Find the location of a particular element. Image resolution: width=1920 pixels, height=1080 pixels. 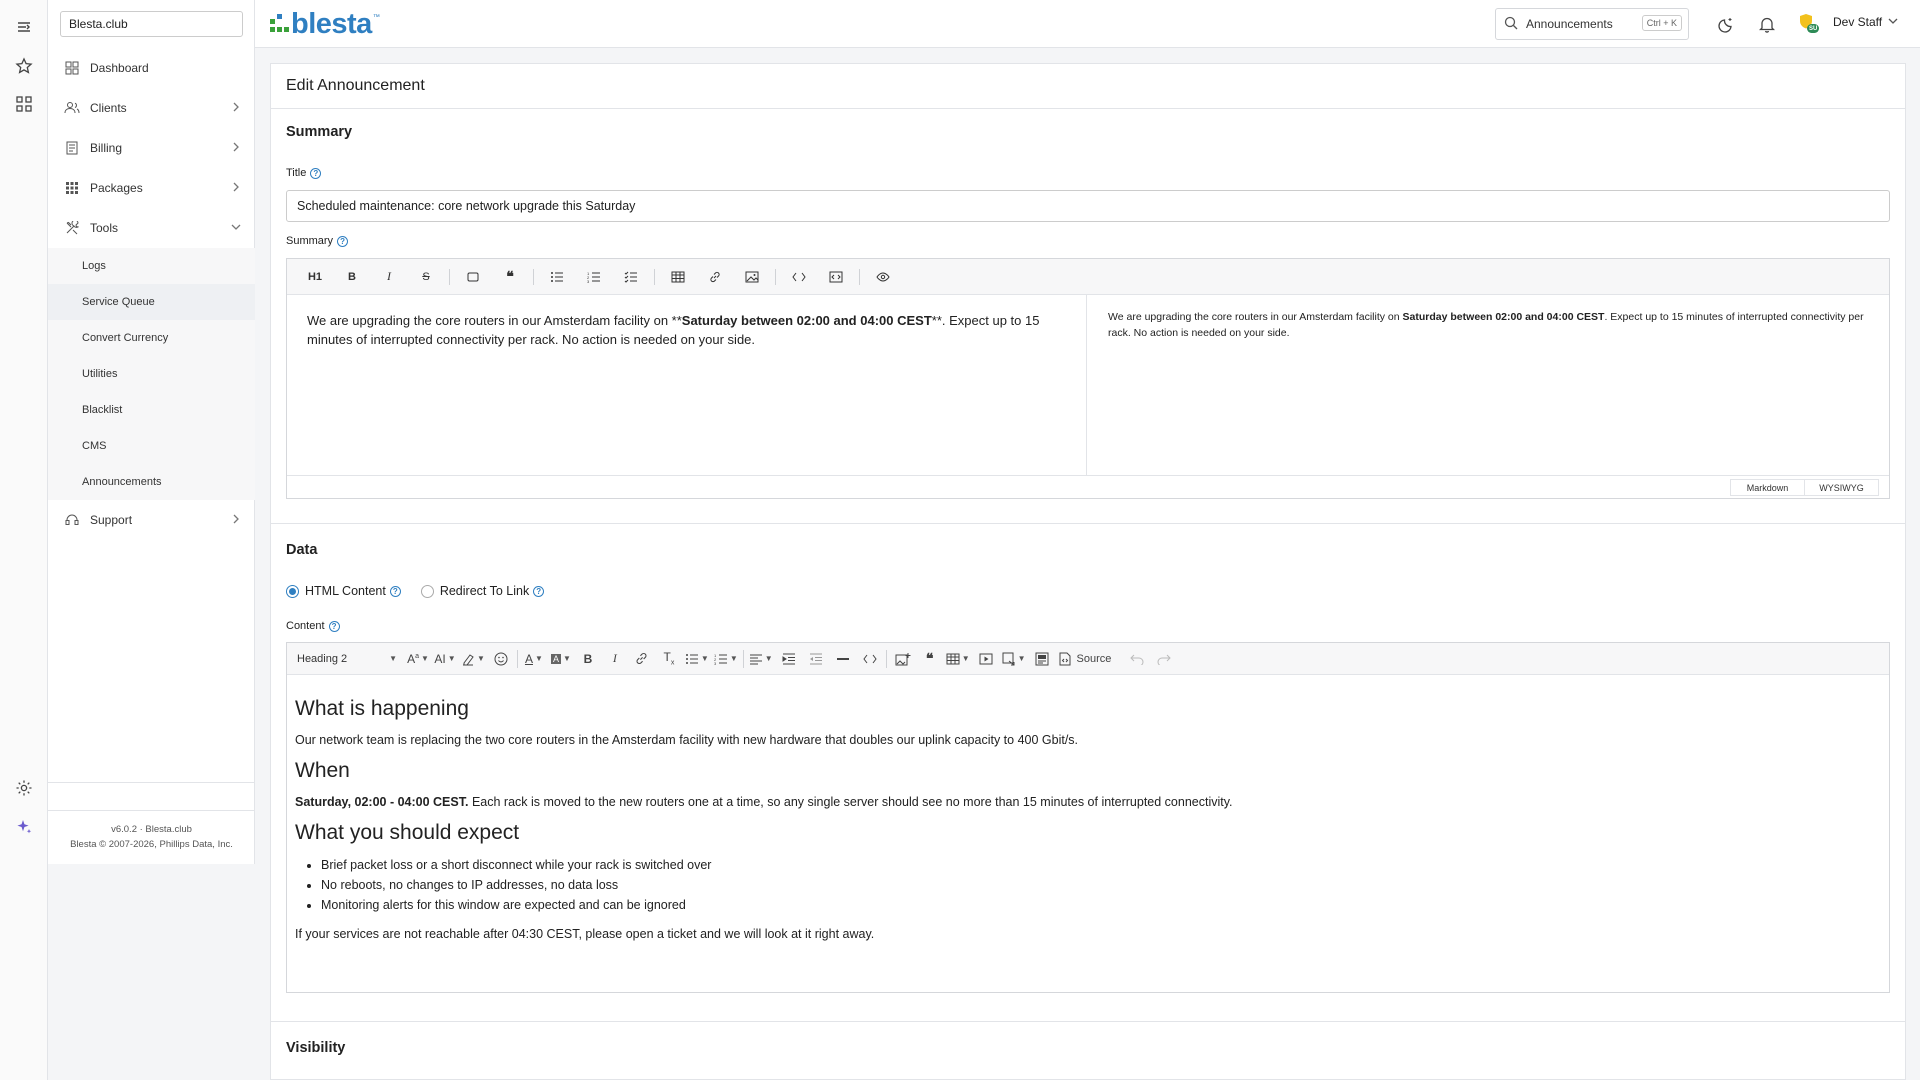

sidebar-item-dashboard: Dashboard is located at coordinates (151, 68).